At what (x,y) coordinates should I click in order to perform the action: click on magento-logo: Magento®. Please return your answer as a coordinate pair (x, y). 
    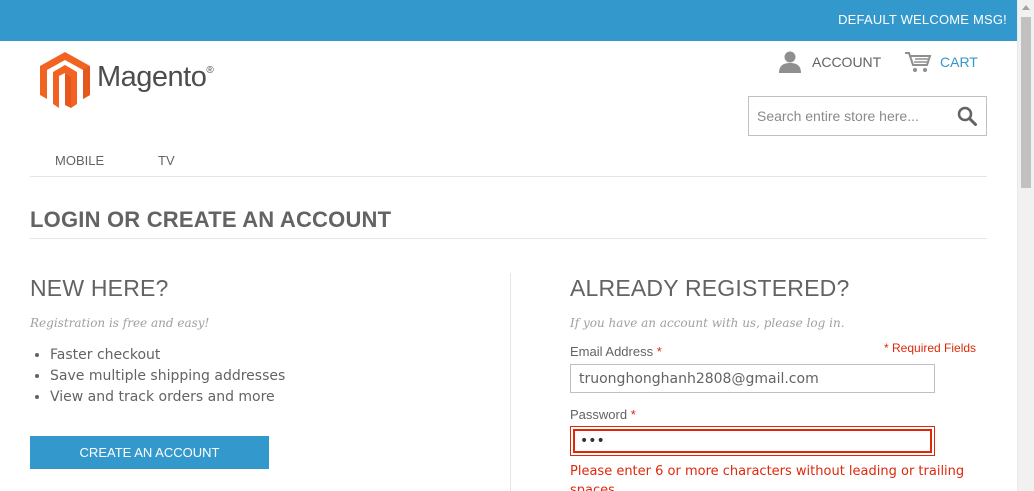
    Looking at the image, I should click on (139, 80).